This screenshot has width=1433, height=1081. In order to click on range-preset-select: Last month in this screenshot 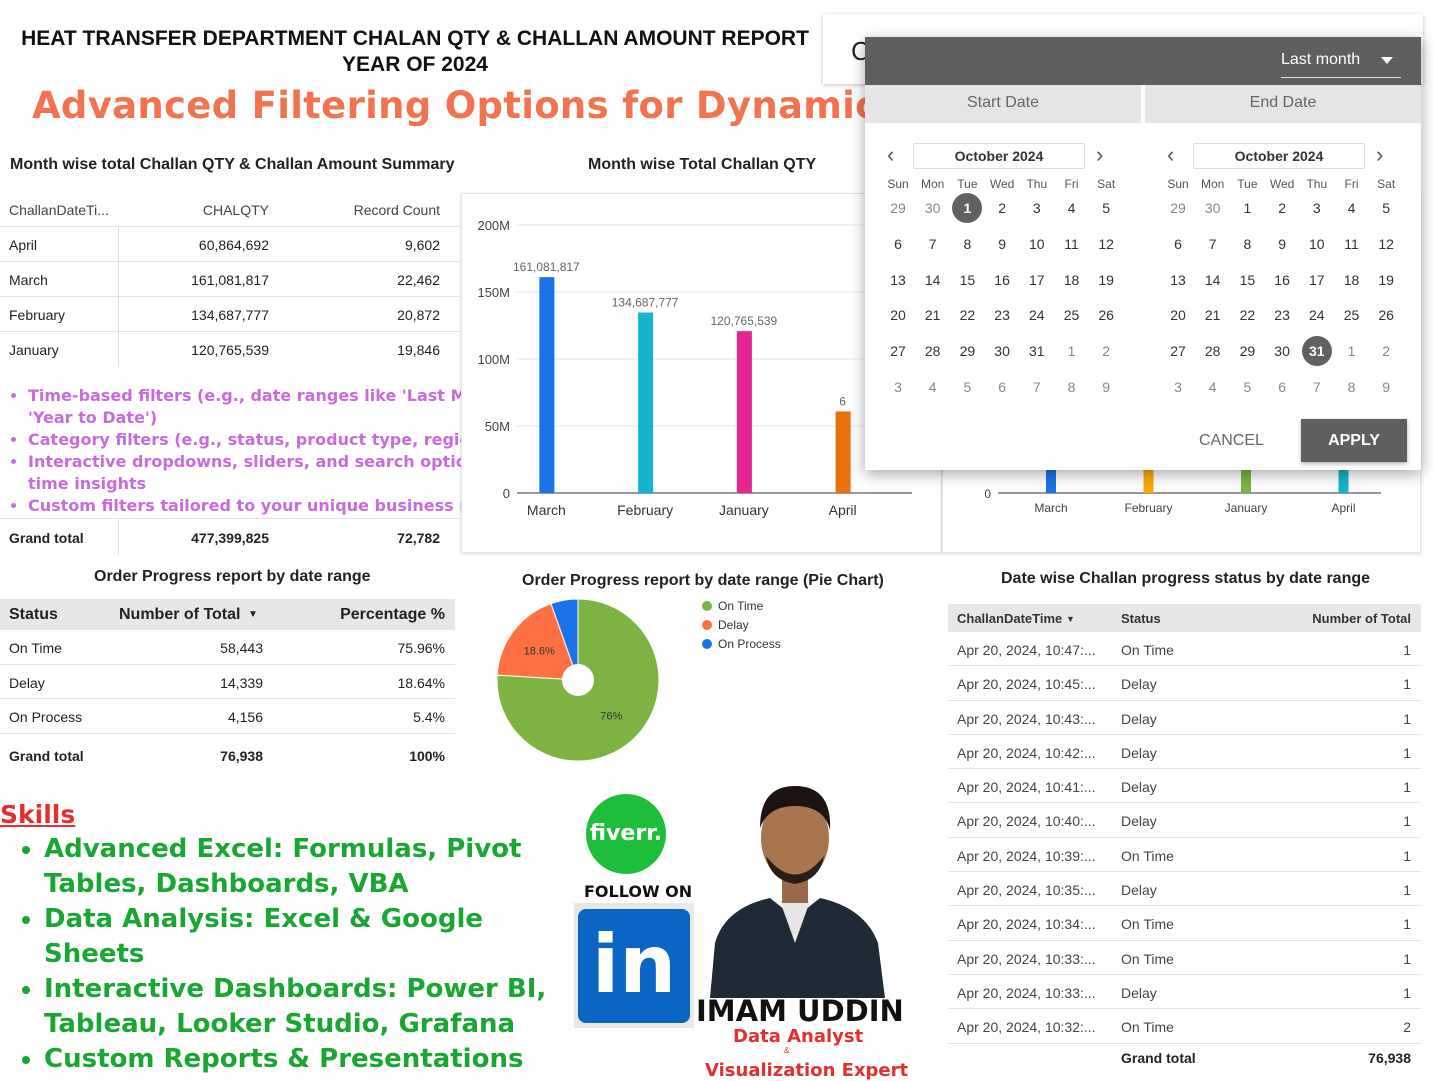, I will do `click(1320, 60)`.